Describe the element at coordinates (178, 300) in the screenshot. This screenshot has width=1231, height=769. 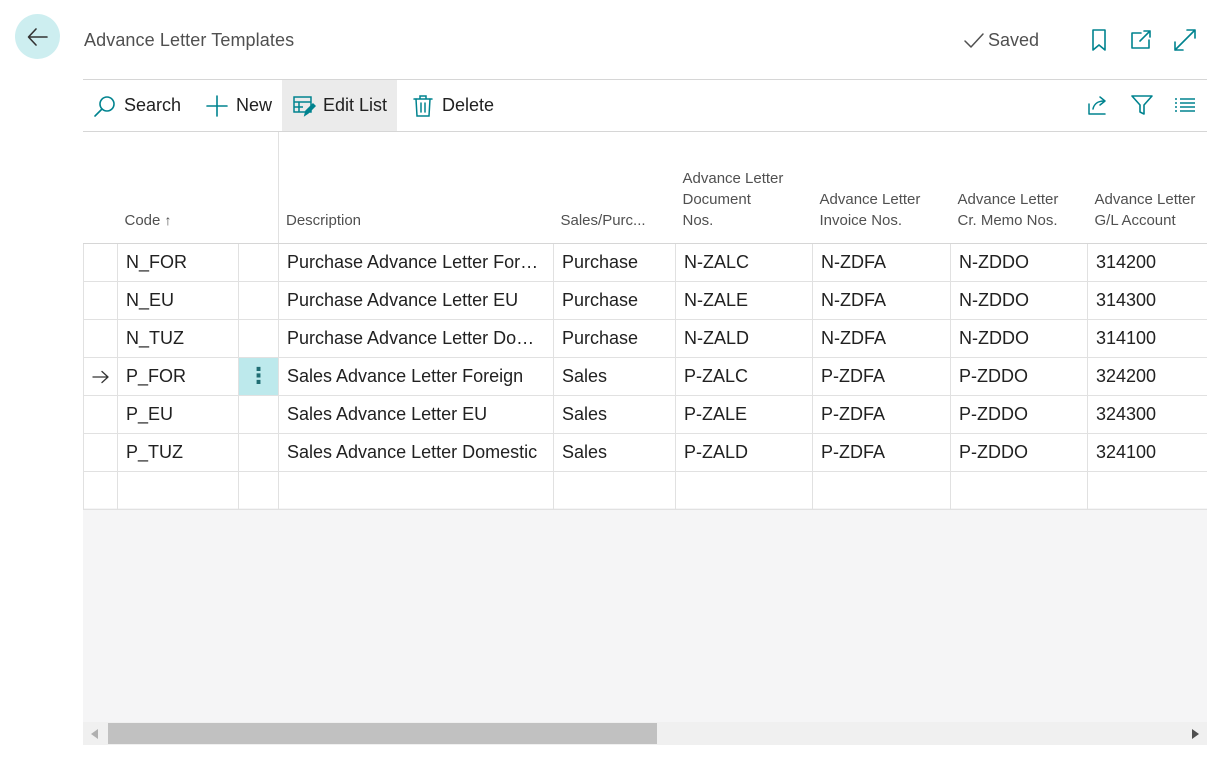
I see `cell-code: N_EU` at that location.